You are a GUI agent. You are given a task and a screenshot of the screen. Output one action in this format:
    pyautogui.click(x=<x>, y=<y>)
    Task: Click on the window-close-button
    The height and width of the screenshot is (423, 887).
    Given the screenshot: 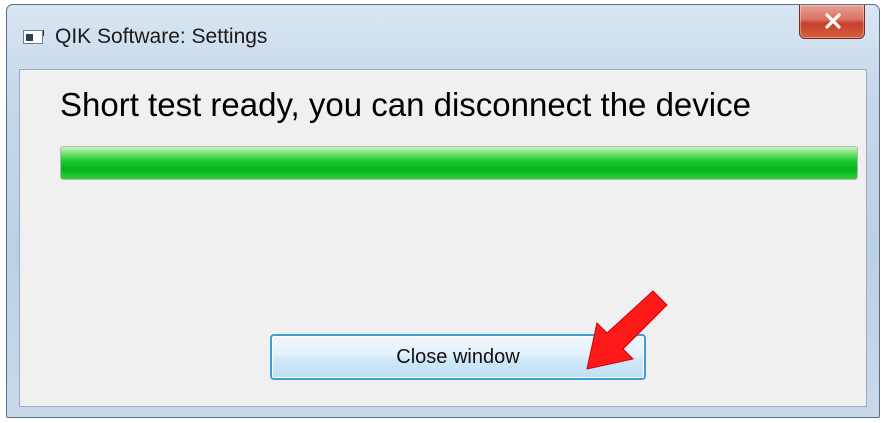 What is the action you would take?
    pyautogui.click(x=832, y=22)
    